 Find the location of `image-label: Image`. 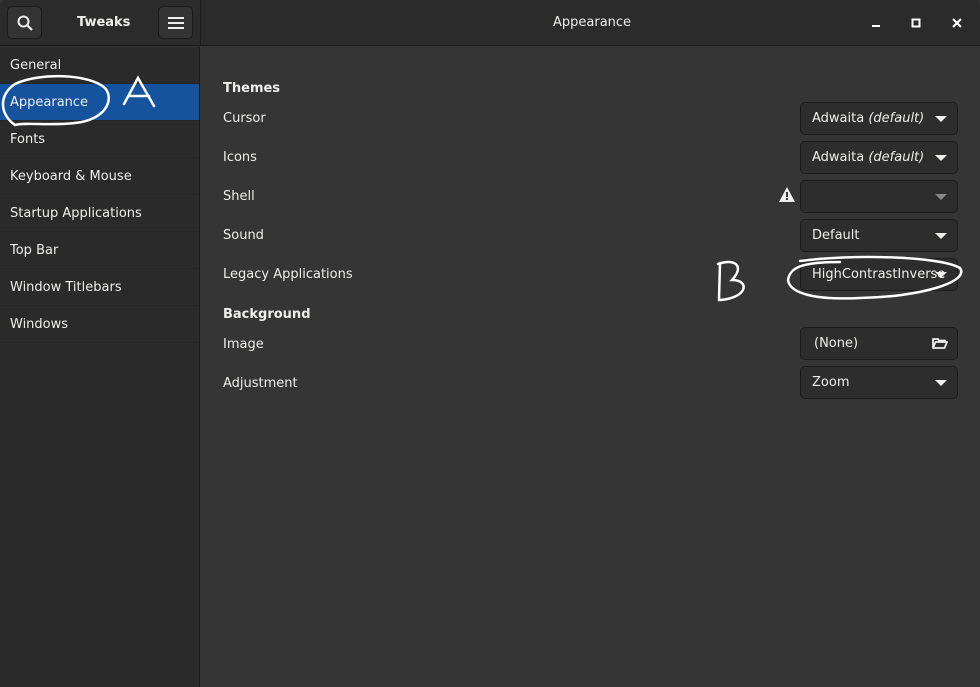

image-label: Image is located at coordinates (243, 344).